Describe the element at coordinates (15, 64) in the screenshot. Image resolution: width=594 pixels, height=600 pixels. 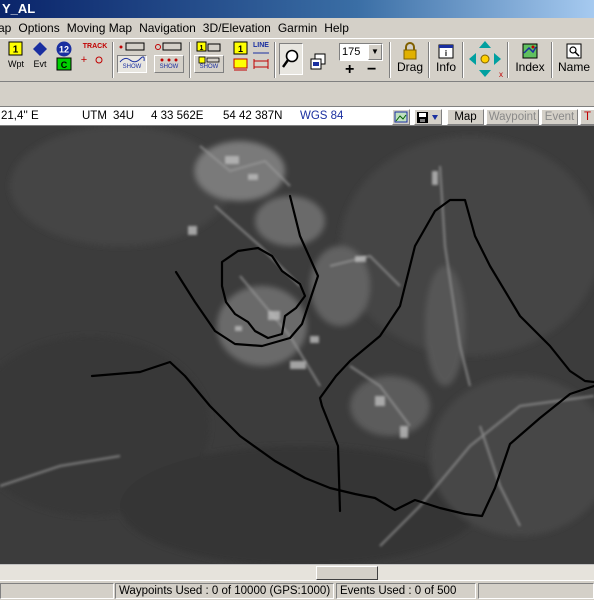
I see `wpt-label: Wpt` at that location.